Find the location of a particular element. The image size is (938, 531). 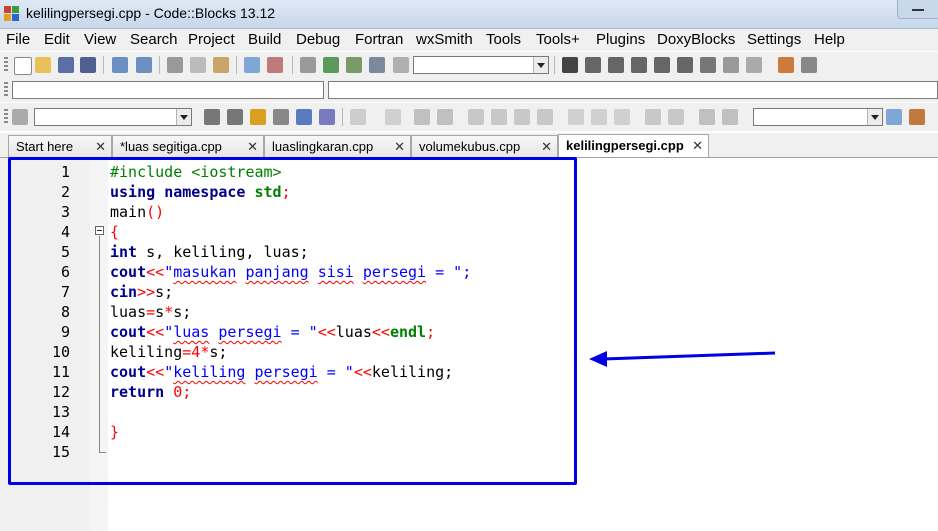

copy-icon is located at coordinates (198, 65).